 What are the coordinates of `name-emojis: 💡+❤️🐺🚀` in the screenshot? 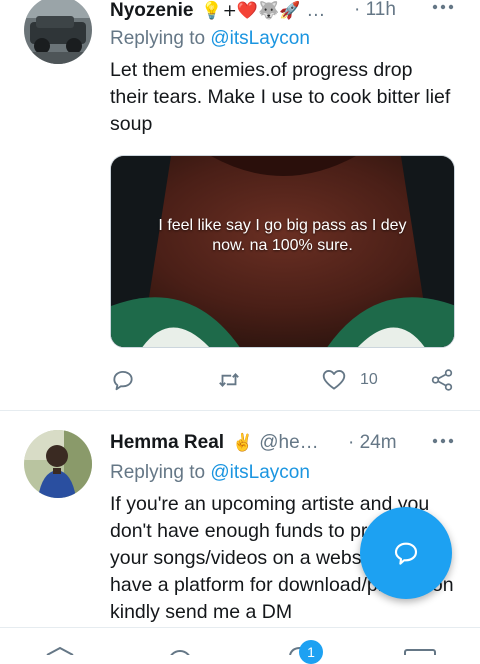 It's located at (251, 11).